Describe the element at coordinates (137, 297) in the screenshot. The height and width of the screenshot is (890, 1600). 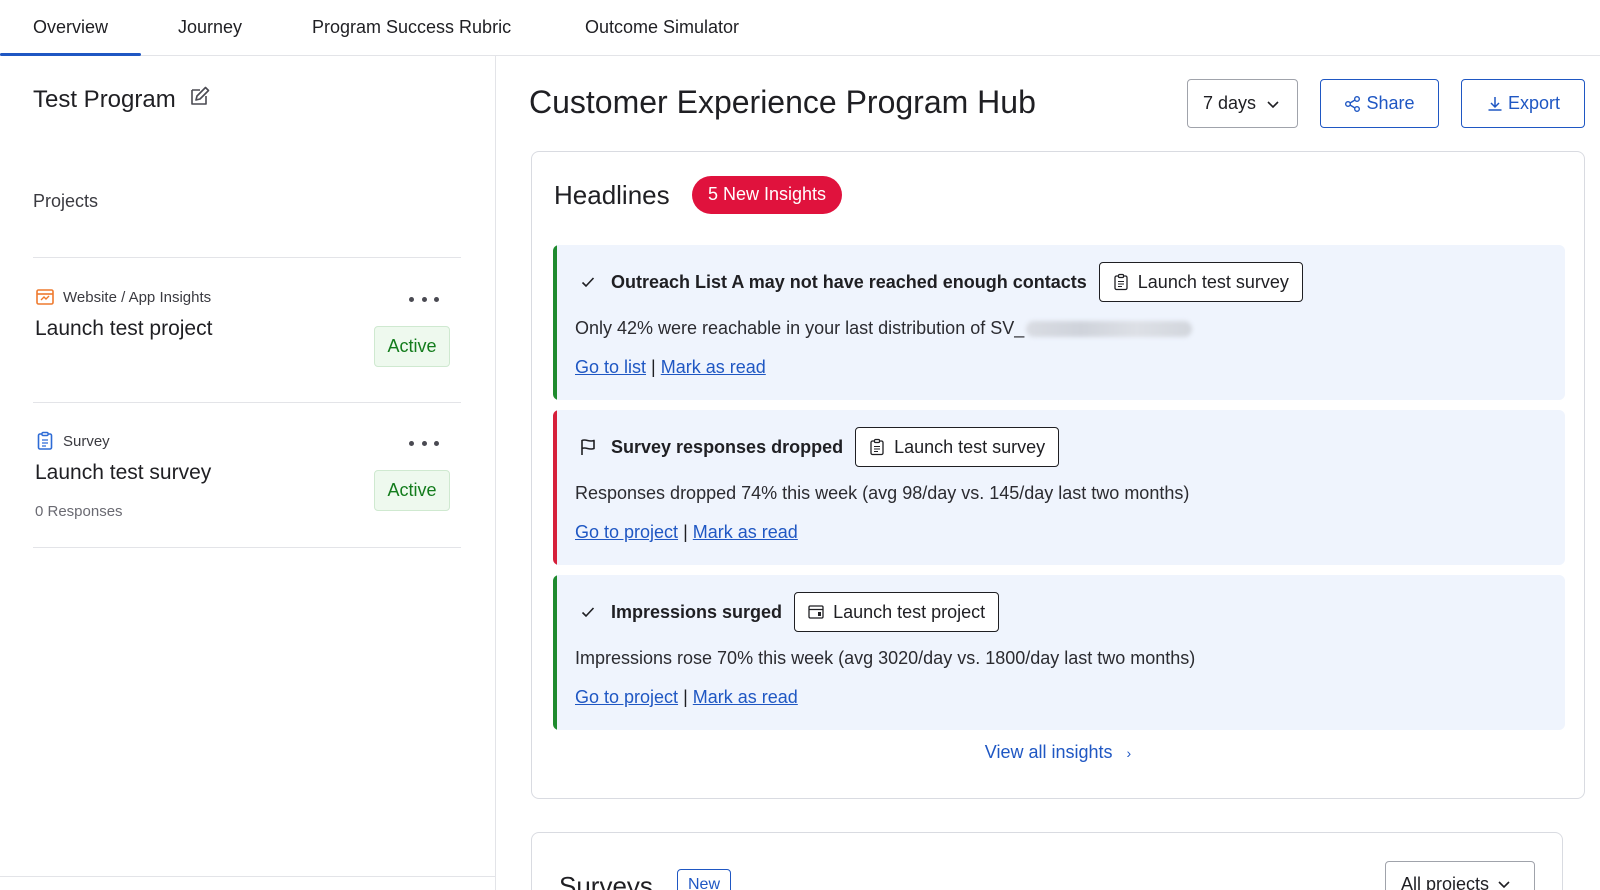
I see `project-type-label: Website / App Insights` at that location.